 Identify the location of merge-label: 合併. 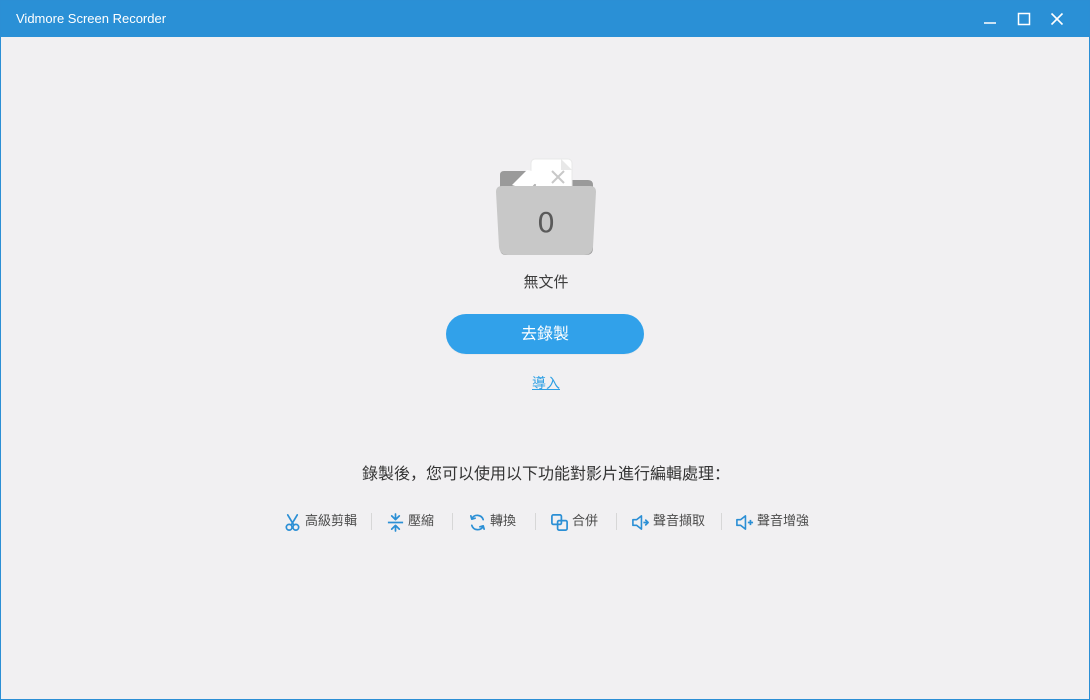
(585, 521).